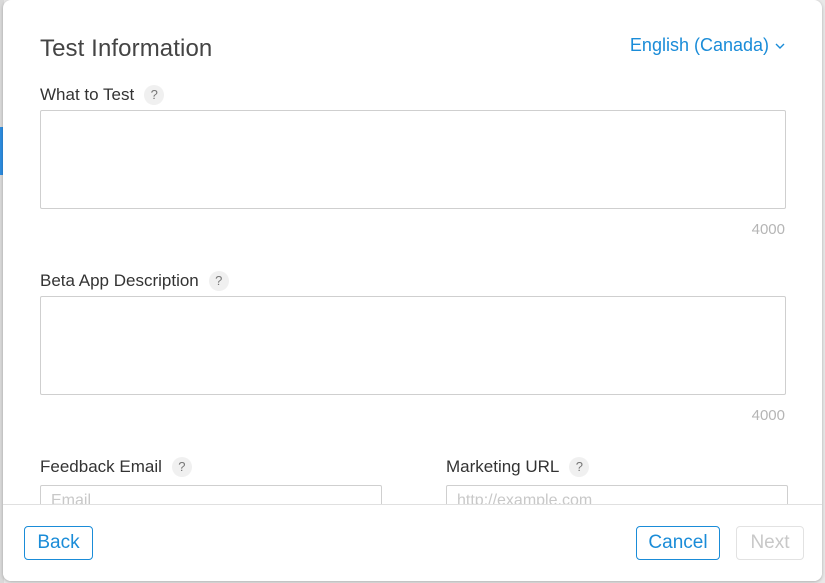 This screenshot has height=583, width=825. What do you see at coordinates (154, 95) in the screenshot?
I see `what-to-test-help-icon: ?` at bounding box center [154, 95].